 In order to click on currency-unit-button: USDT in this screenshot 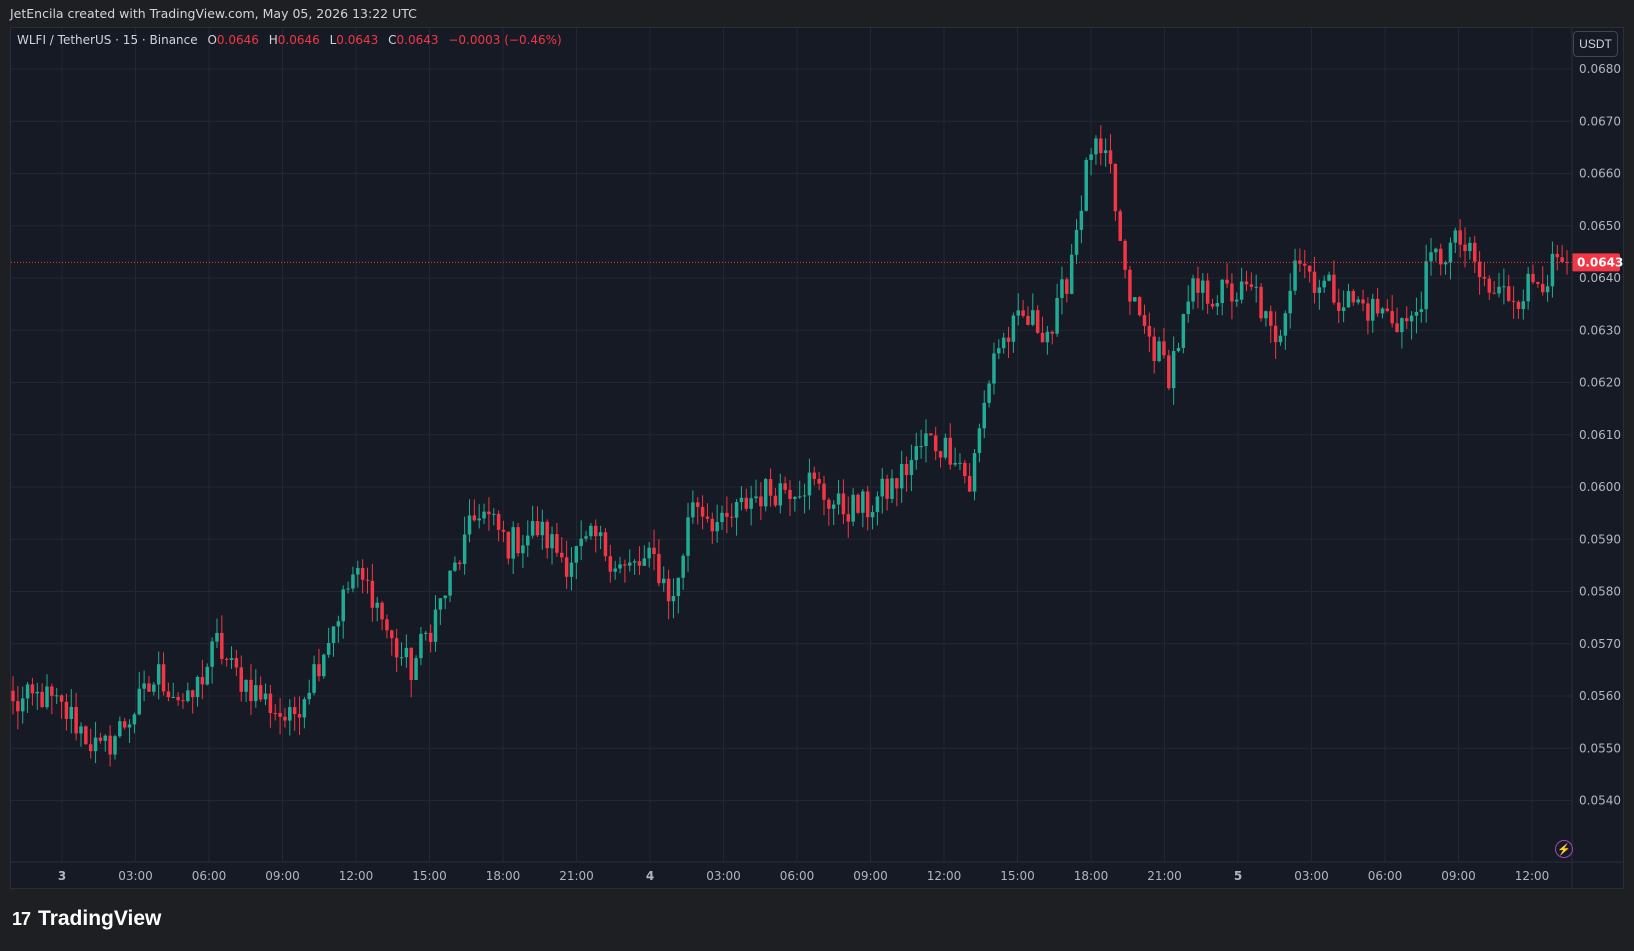, I will do `click(1595, 44)`.